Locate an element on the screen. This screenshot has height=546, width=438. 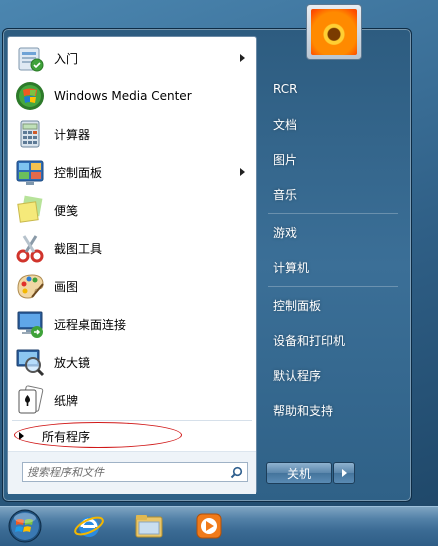
solitaire-icon is located at coordinates (31, 399).